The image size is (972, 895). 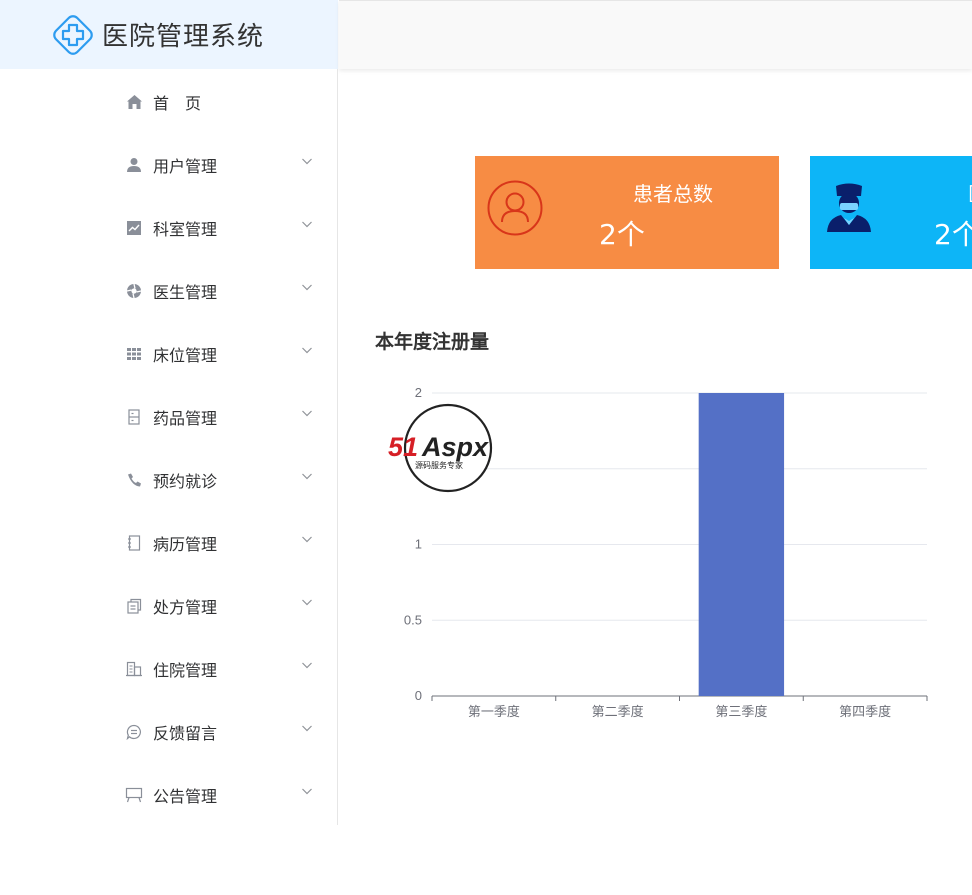 What do you see at coordinates (134, 165) in the screenshot?
I see `user-icon` at bounding box center [134, 165].